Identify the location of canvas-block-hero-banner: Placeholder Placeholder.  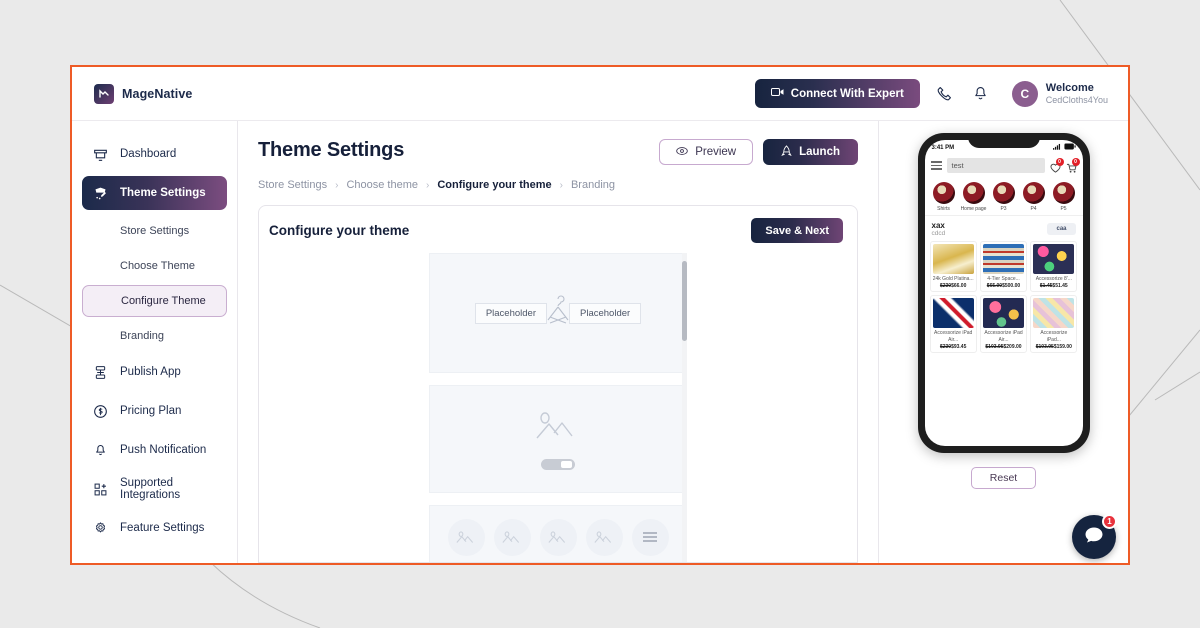
(558, 313).